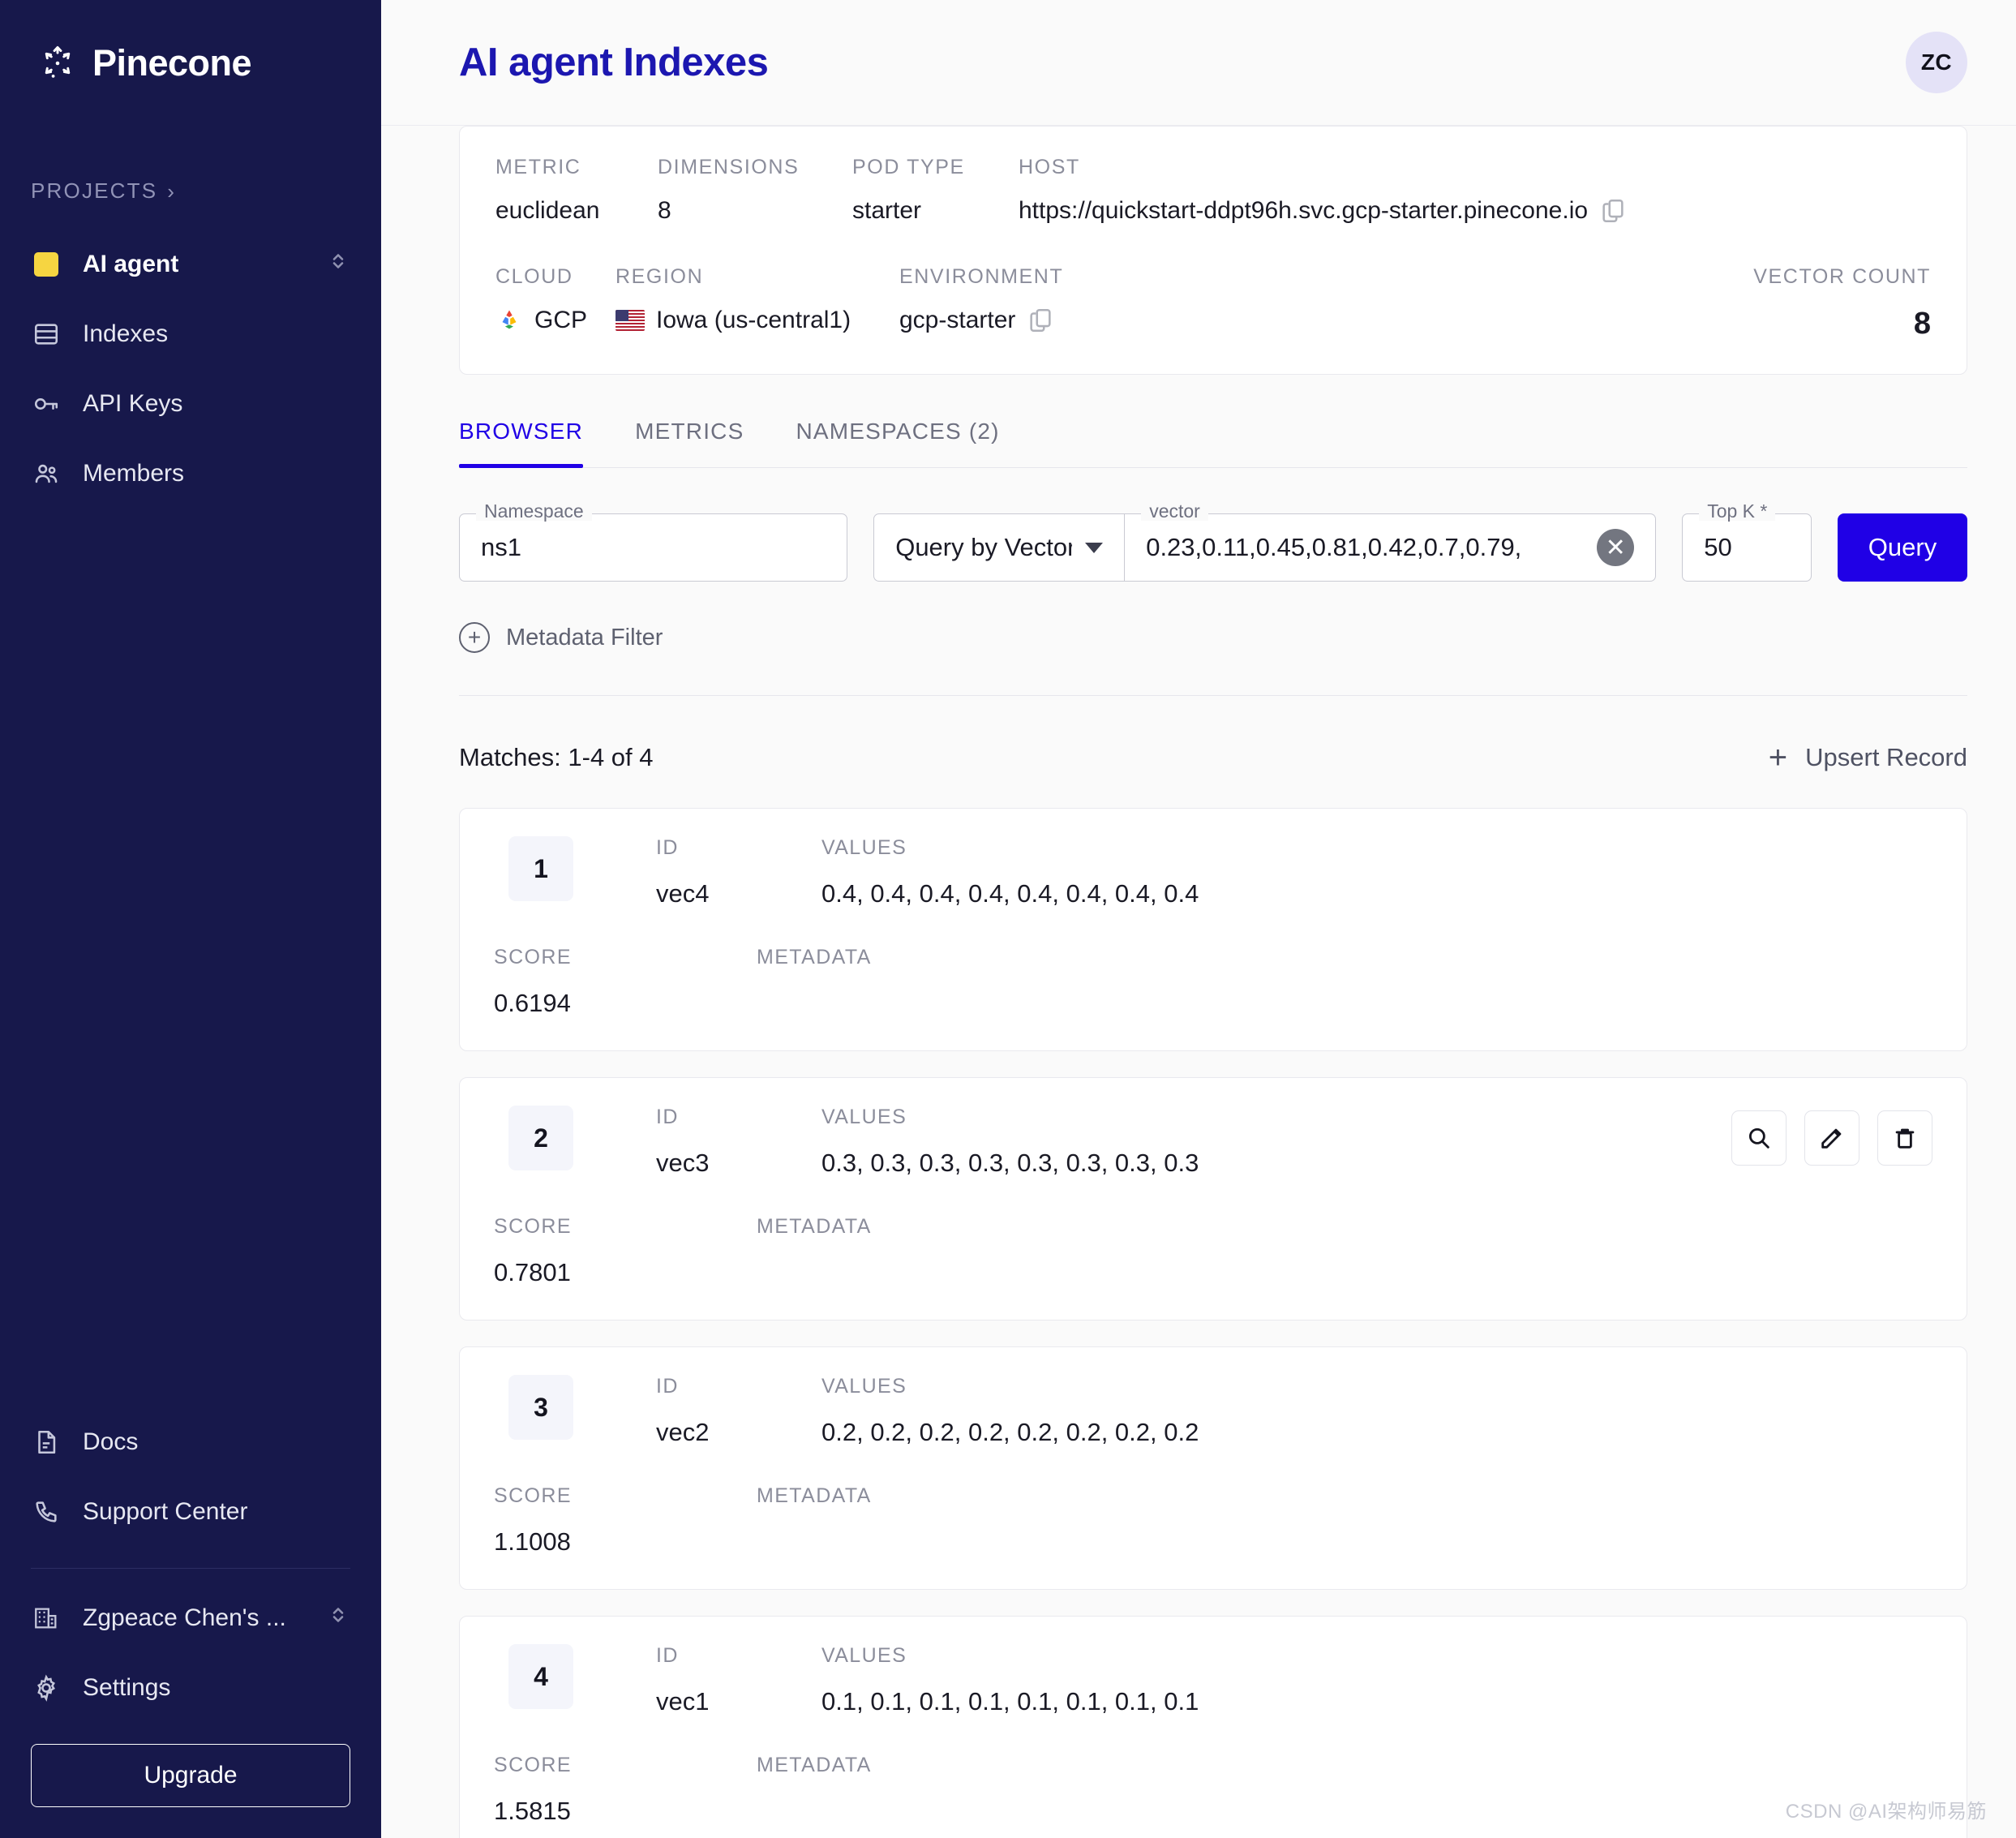  I want to click on result-rank-badge: 3, so click(540, 1407).